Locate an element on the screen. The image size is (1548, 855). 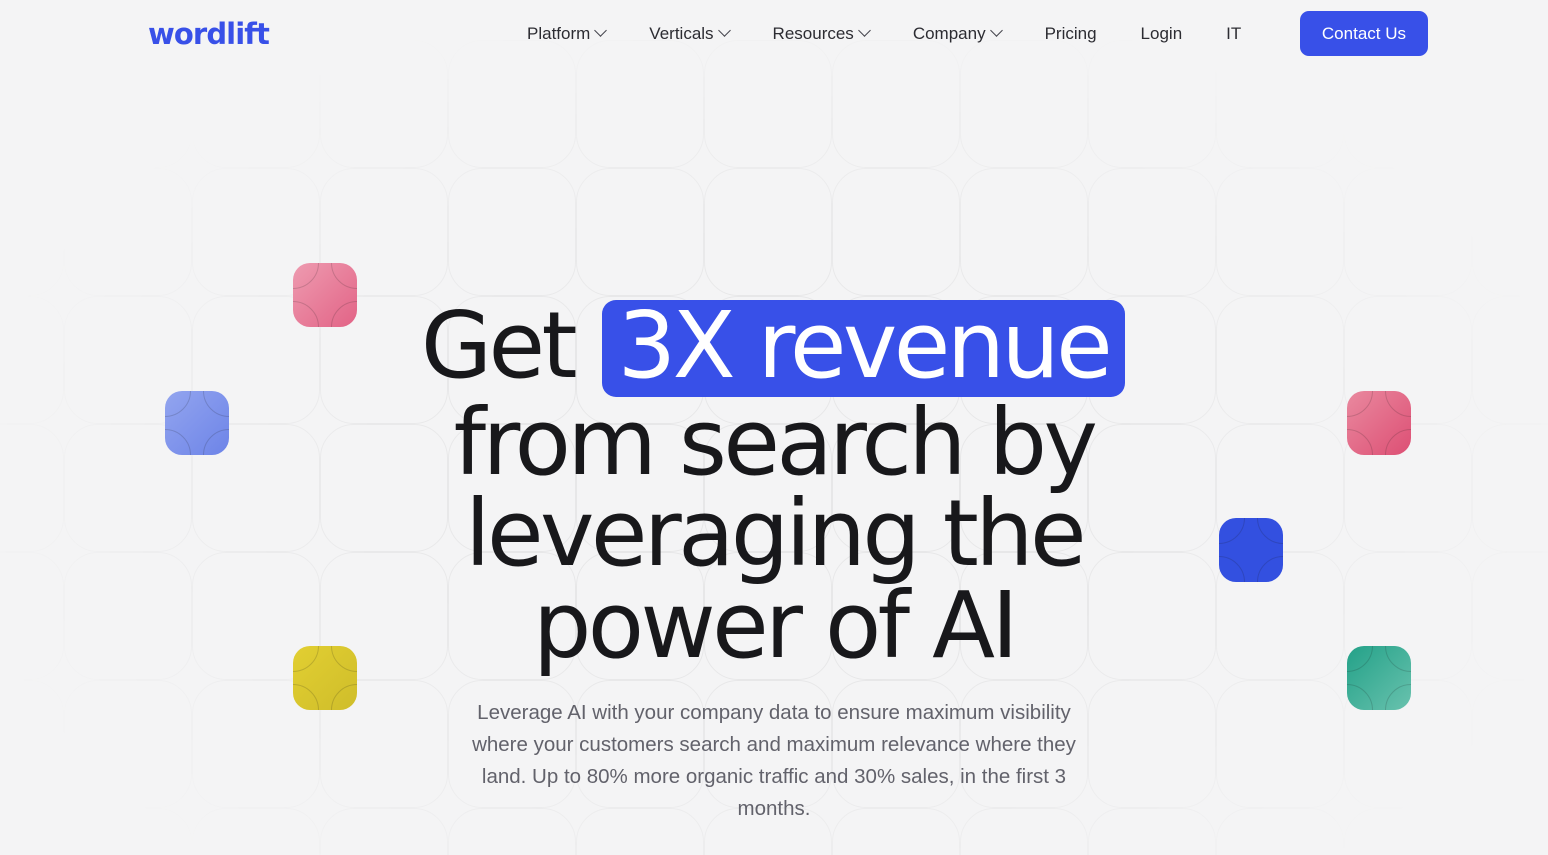
blue-square is located at coordinates (1251, 550).